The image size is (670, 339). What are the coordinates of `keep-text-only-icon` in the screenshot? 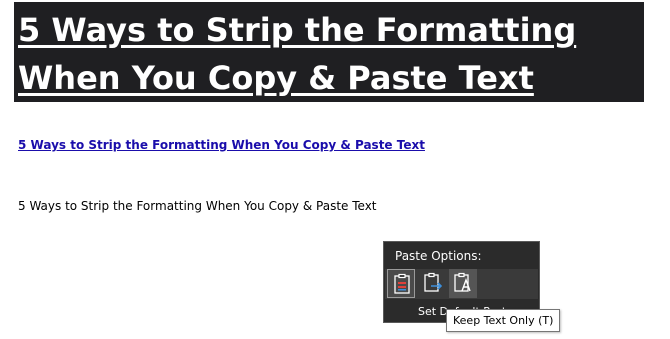 It's located at (462, 282).